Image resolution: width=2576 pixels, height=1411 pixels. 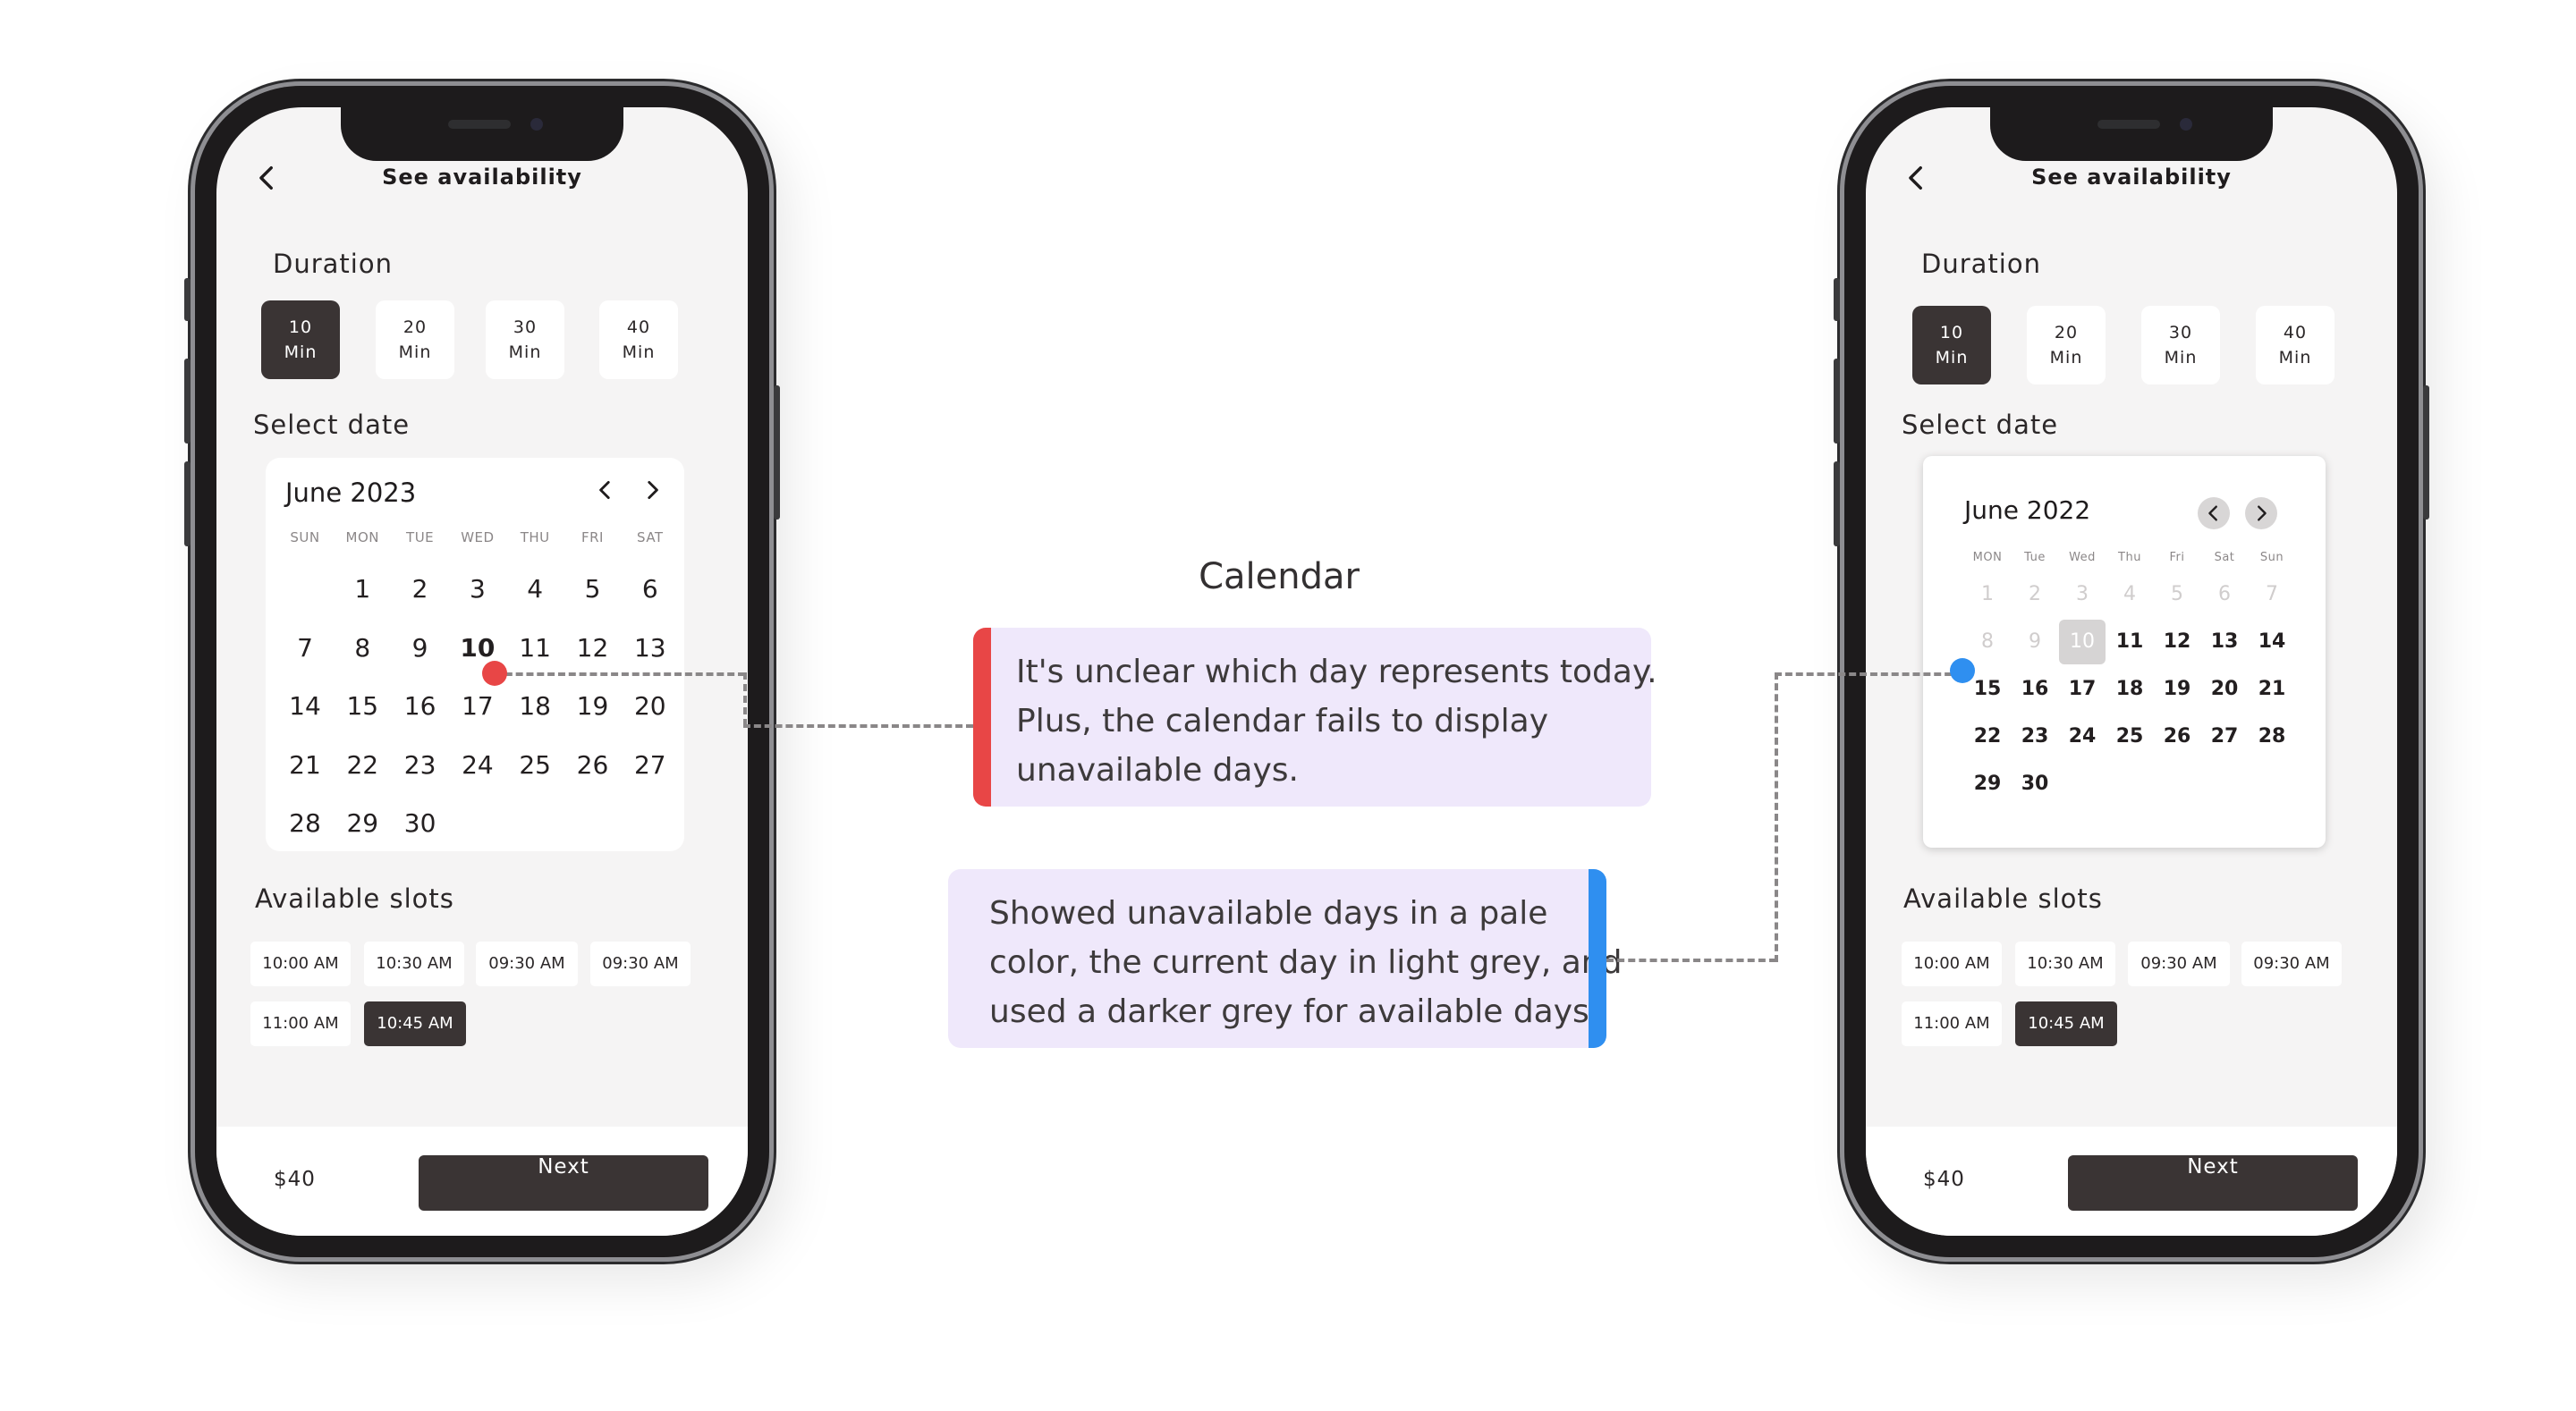 What do you see at coordinates (2129, 558) in the screenshot?
I see `weekday-header: Thu` at bounding box center [2129, 558].